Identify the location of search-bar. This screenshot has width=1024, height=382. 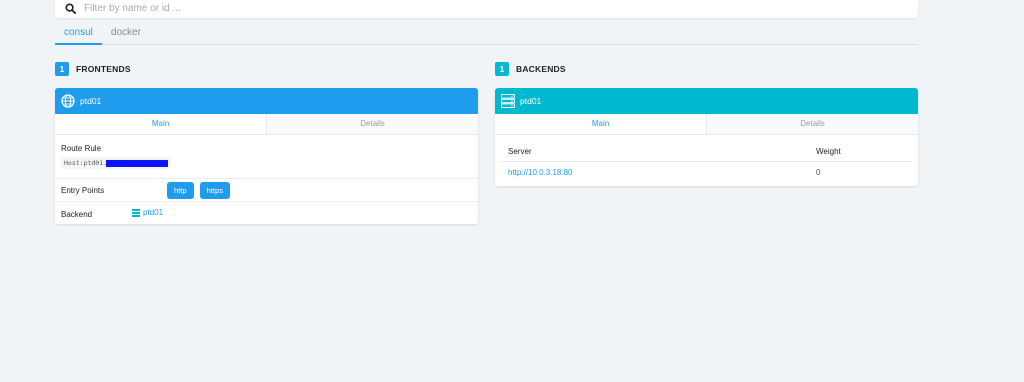
(486, 9).